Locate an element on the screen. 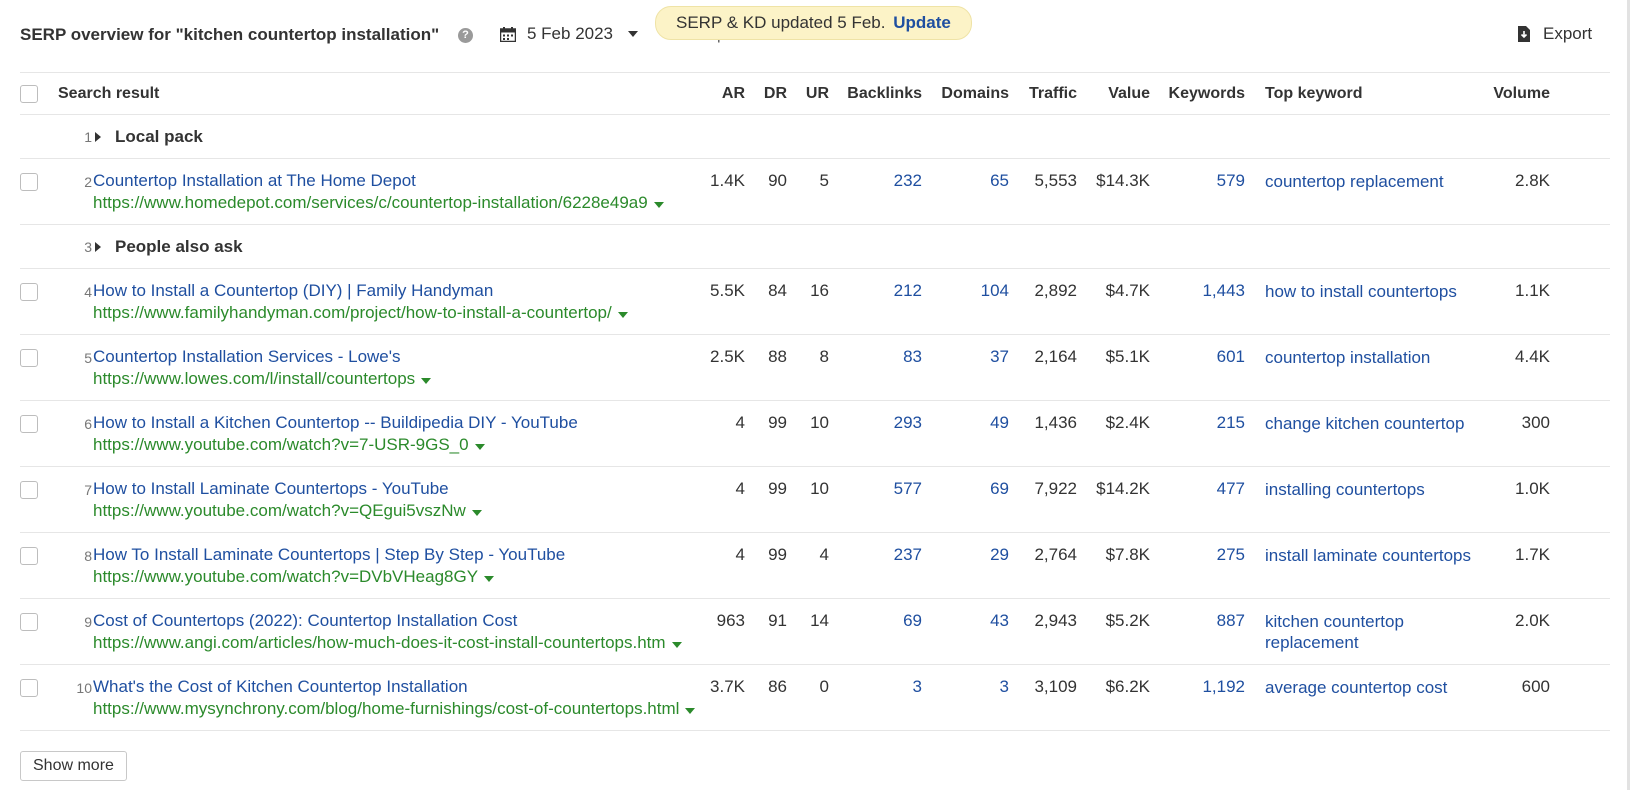 The height and width of the screenshot is (790, 1630). export-button: Export is located at coordinates (1554, 34).